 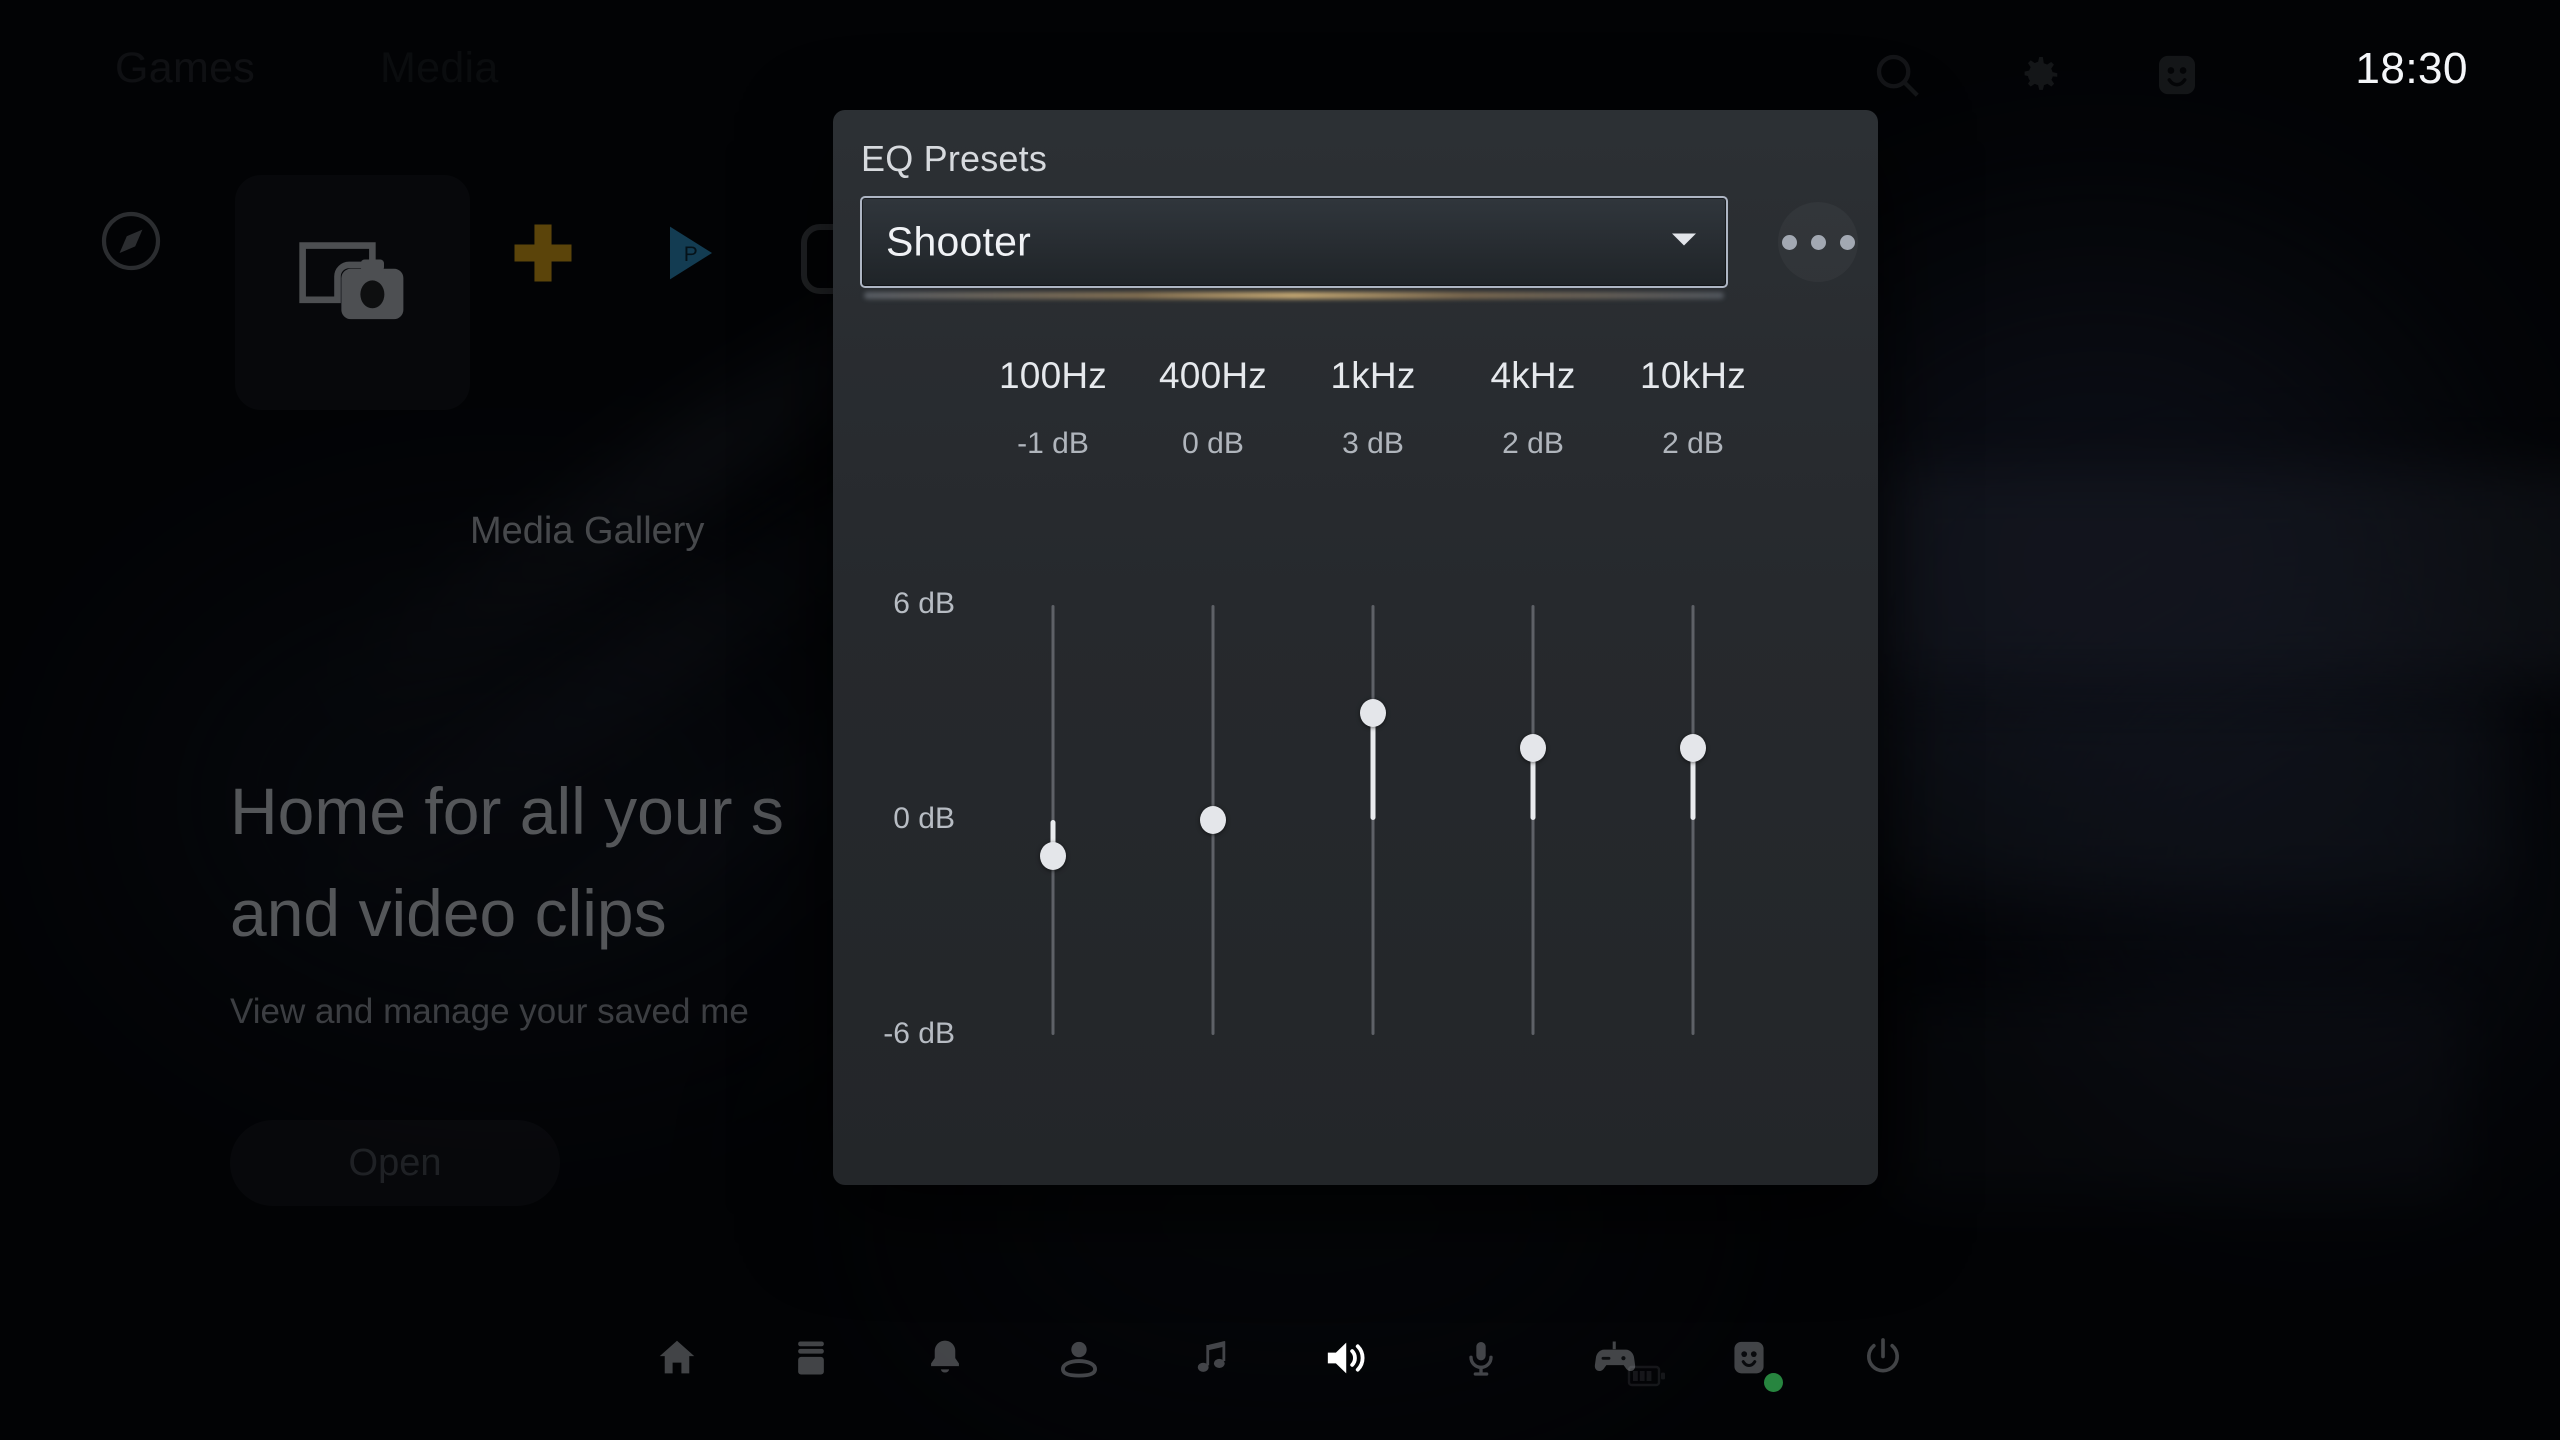 I want to click on eq-band-frequency-label: 10kHz, so click(x=1693, y=375).